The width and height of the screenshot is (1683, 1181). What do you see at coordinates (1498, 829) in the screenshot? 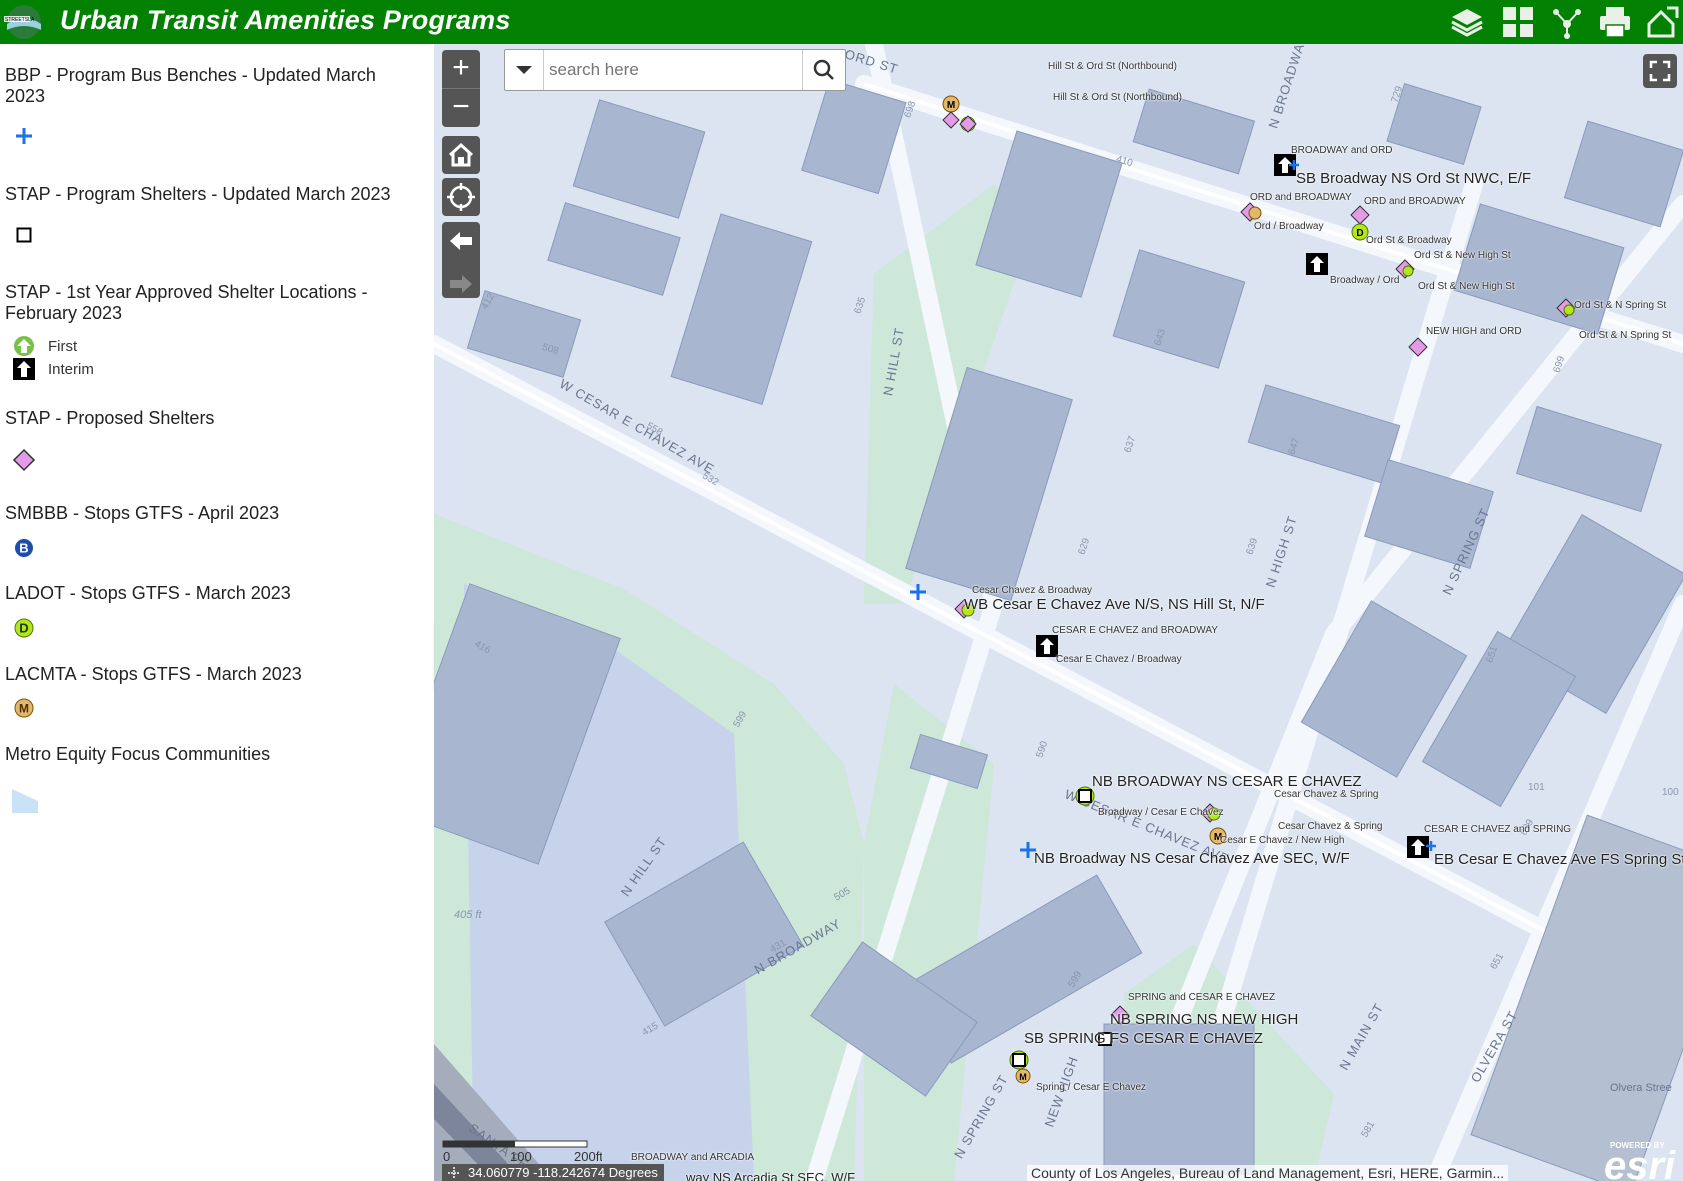
I see `stop-label: CESAR E CHAVEZ and SPRING` at bounding box center [1498, 829].